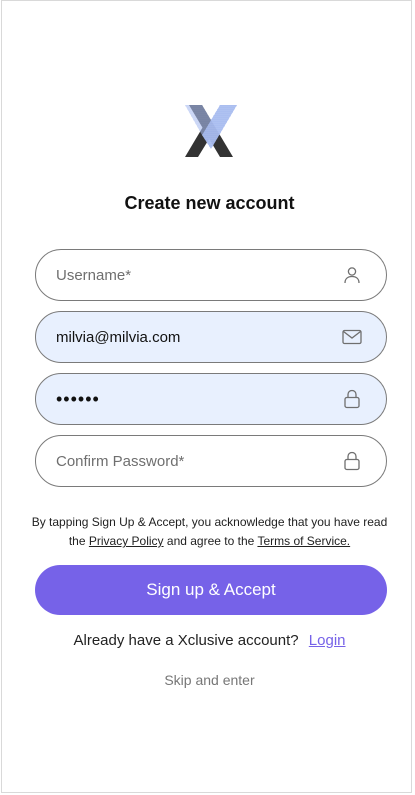 The height and width of the screenshot is (795, 415). What do you see at coordinates (208, 680) in the screenshot?
I see `skip-and-enter-link: Skip and enter` at bounding box center [208, 680].